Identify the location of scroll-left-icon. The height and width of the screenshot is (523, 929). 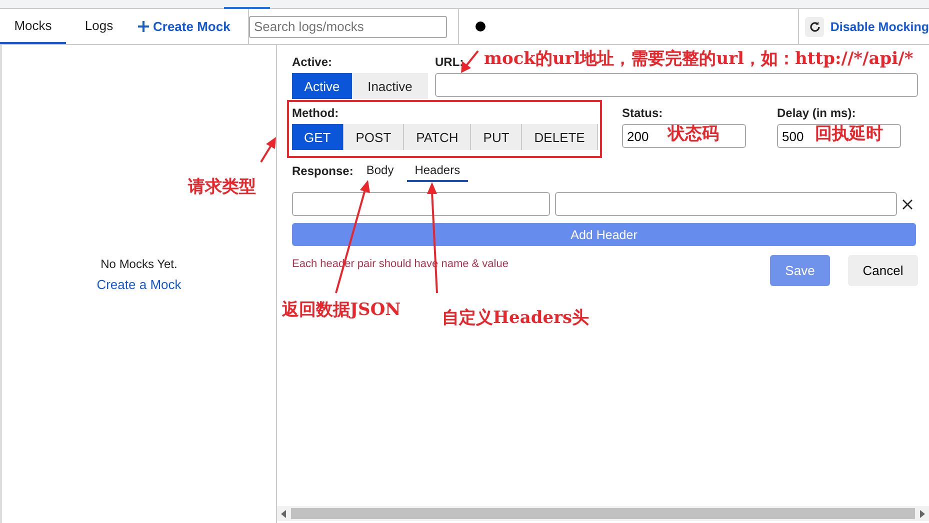
(284, 514).